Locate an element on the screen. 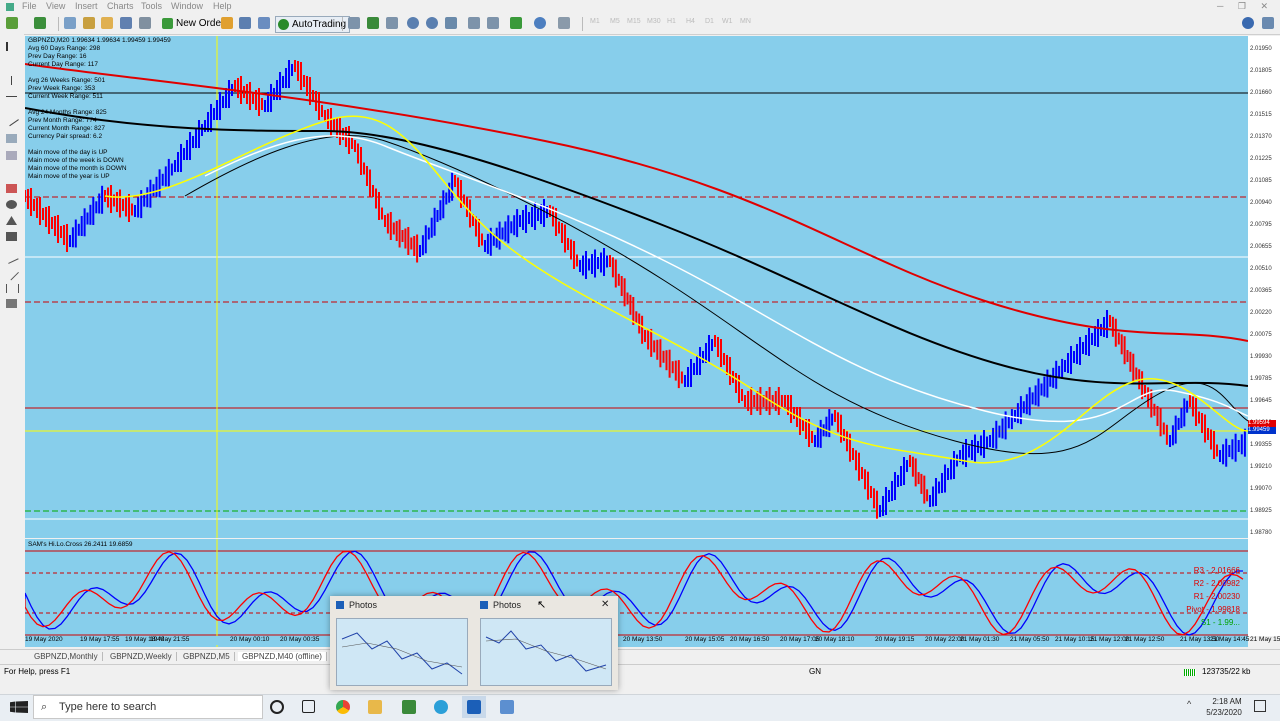 This screenshot has height=721, width=1280. timeframe-w1: W1 is located at coordinates (727, 21).